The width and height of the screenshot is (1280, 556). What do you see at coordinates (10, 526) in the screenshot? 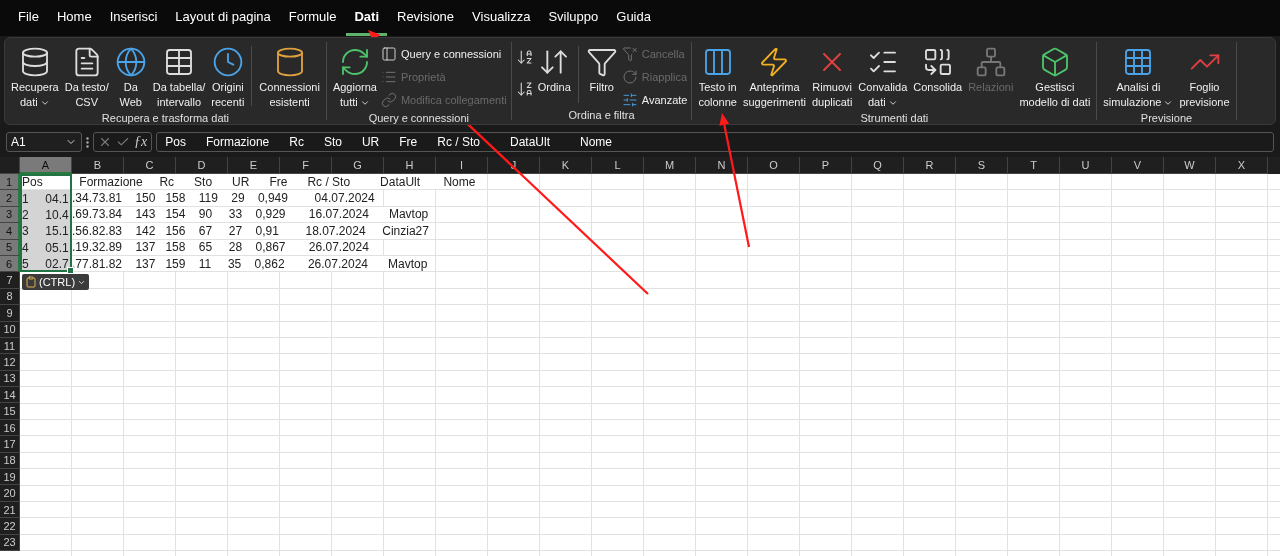
I see `row-header: 22` at bounding box center [10, 526].